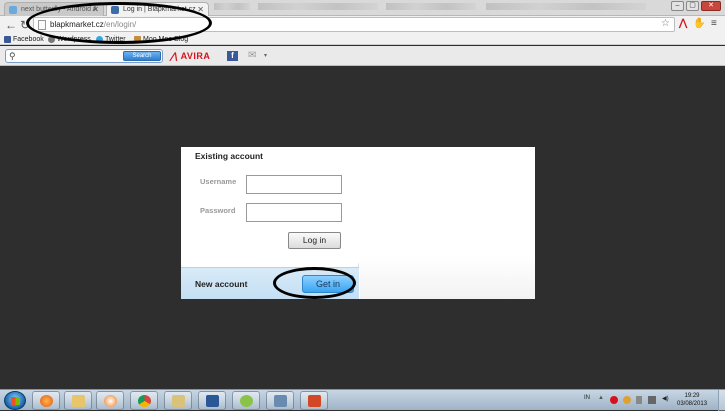 This screenshot has width=725, height=411. I want to click on clock-date: 03/08/2013, so click(692, 404).